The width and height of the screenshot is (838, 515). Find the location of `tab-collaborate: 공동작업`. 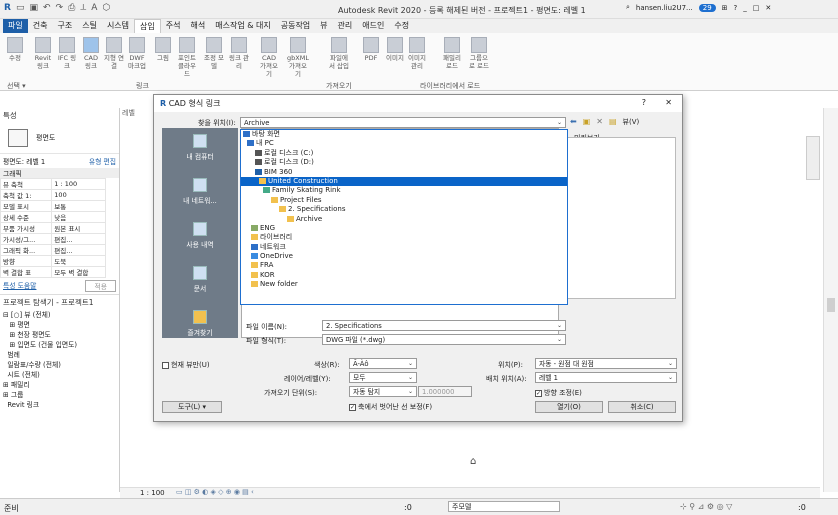

tab-collaborate: 공동작업 is located at coordinates (295, 26).